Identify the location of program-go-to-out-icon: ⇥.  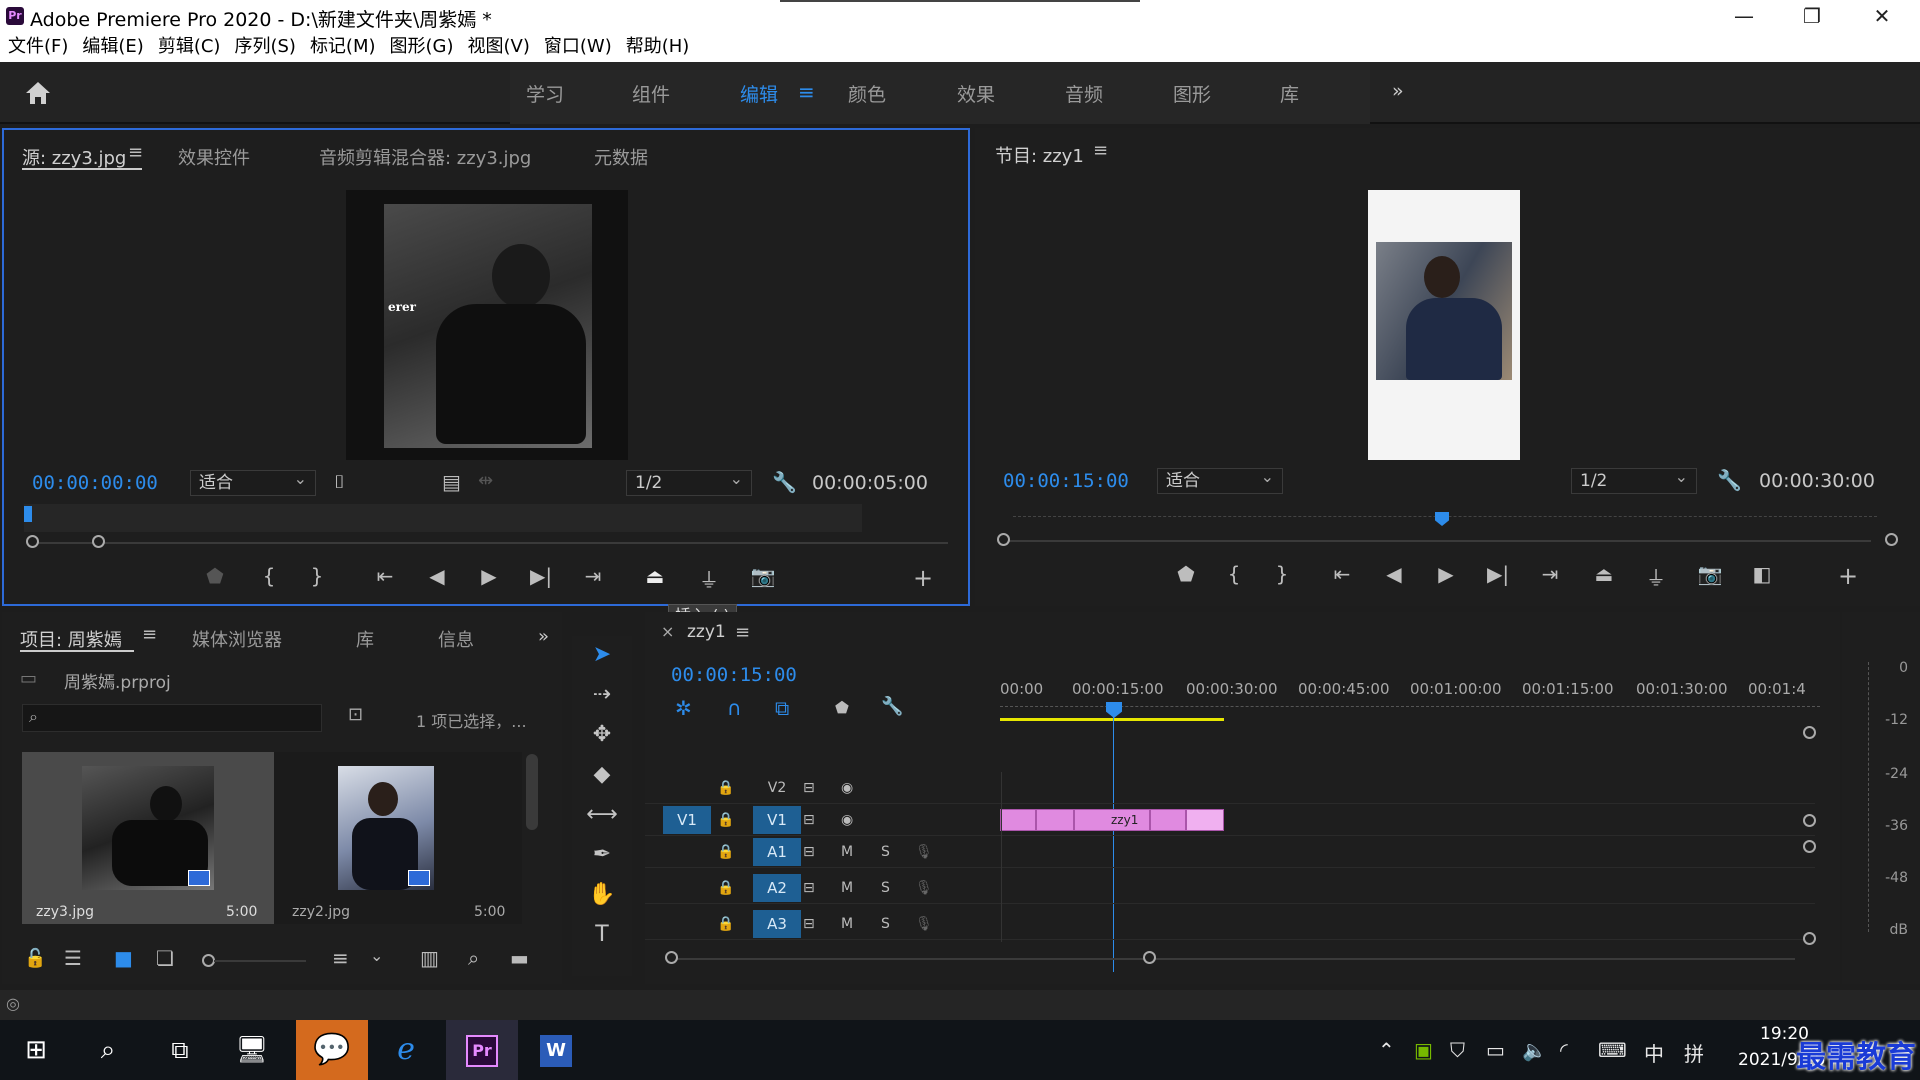
(1550, 574).